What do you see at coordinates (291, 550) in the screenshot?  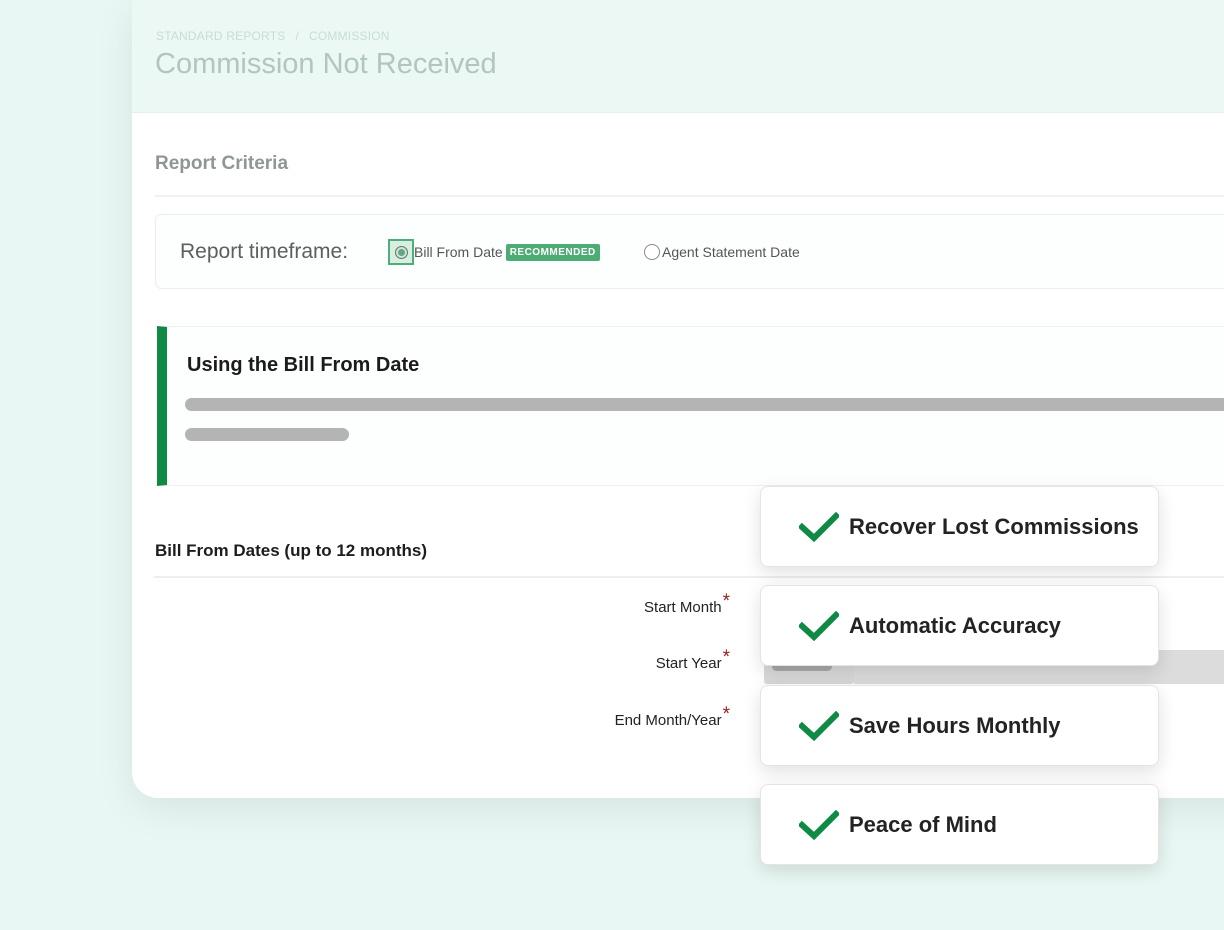 I see `bill-from-dates-heading: Bill From Dates (up to 12 months)` at bounding box center [291, 550].